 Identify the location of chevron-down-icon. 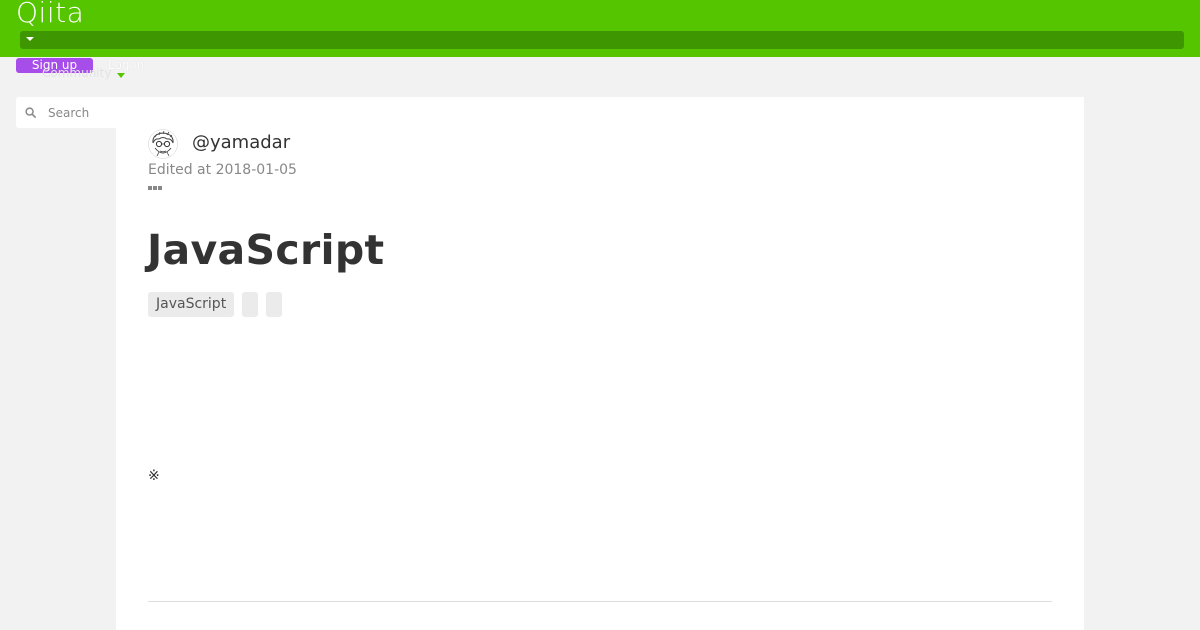
(121, 75).